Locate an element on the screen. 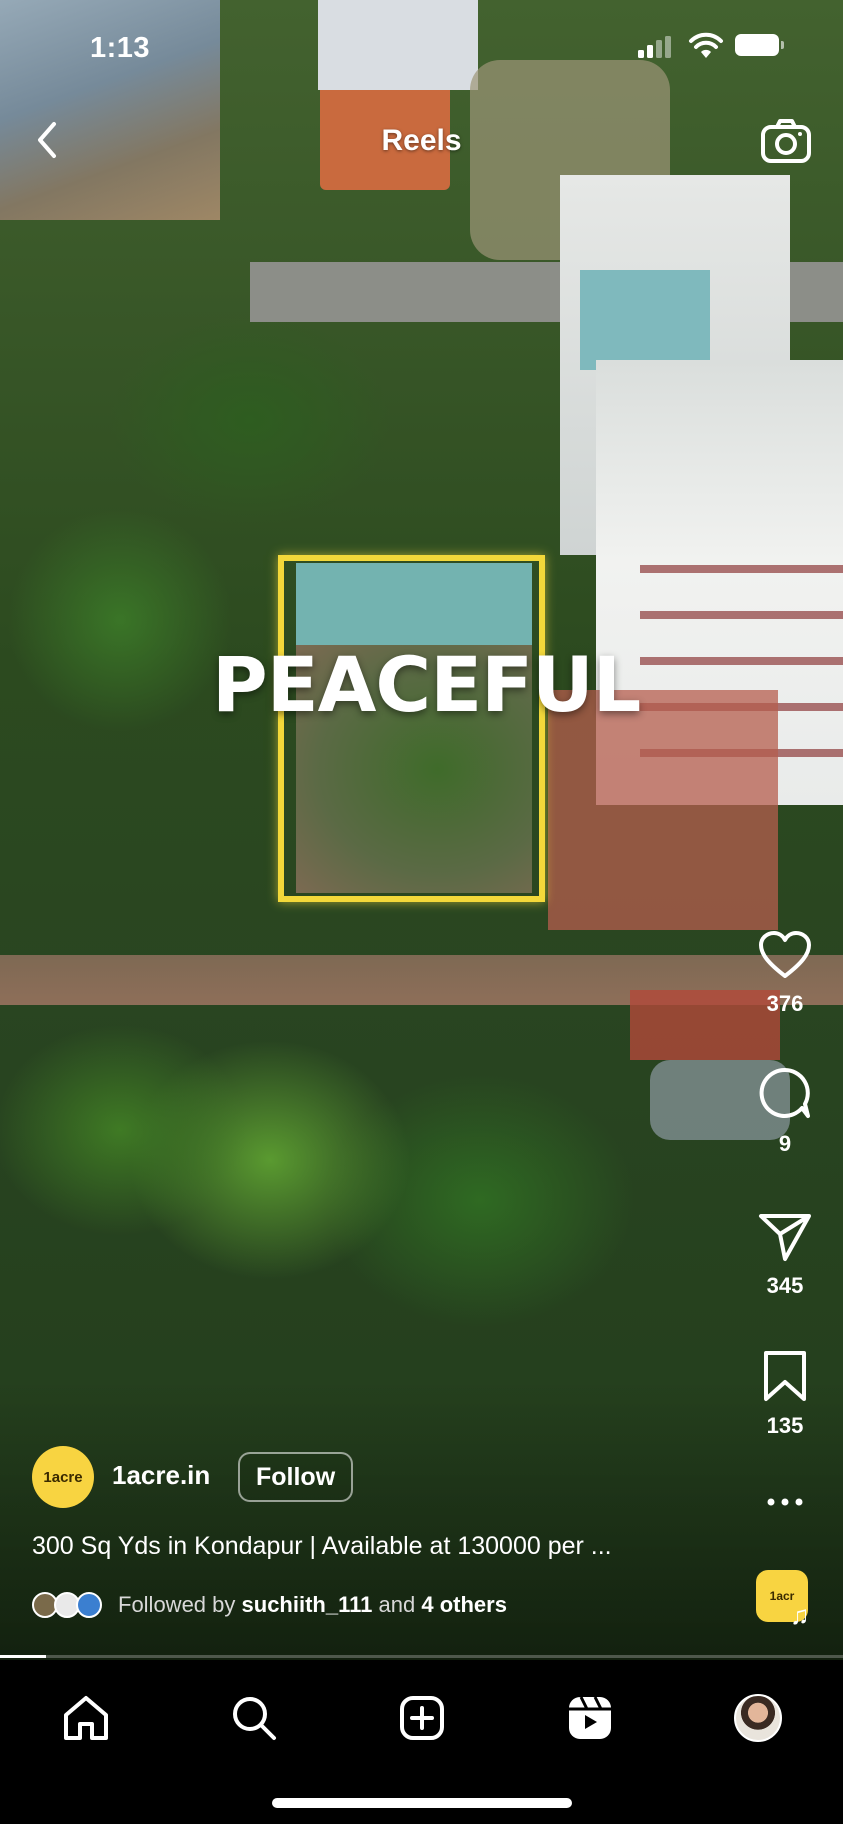  share-count: 345 is located at coordinates (785, 1285).